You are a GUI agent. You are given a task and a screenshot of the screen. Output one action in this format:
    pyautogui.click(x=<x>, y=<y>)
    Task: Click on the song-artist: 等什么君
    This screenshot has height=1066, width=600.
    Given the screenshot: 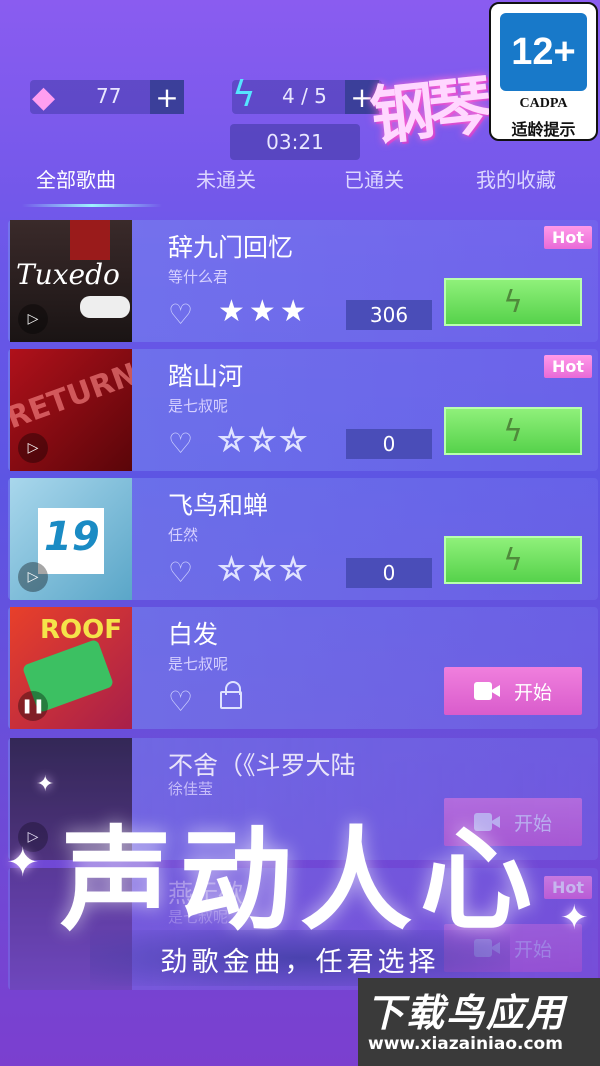 What is the action you would take?
    pyautogui.click(x=198, y=277)
    